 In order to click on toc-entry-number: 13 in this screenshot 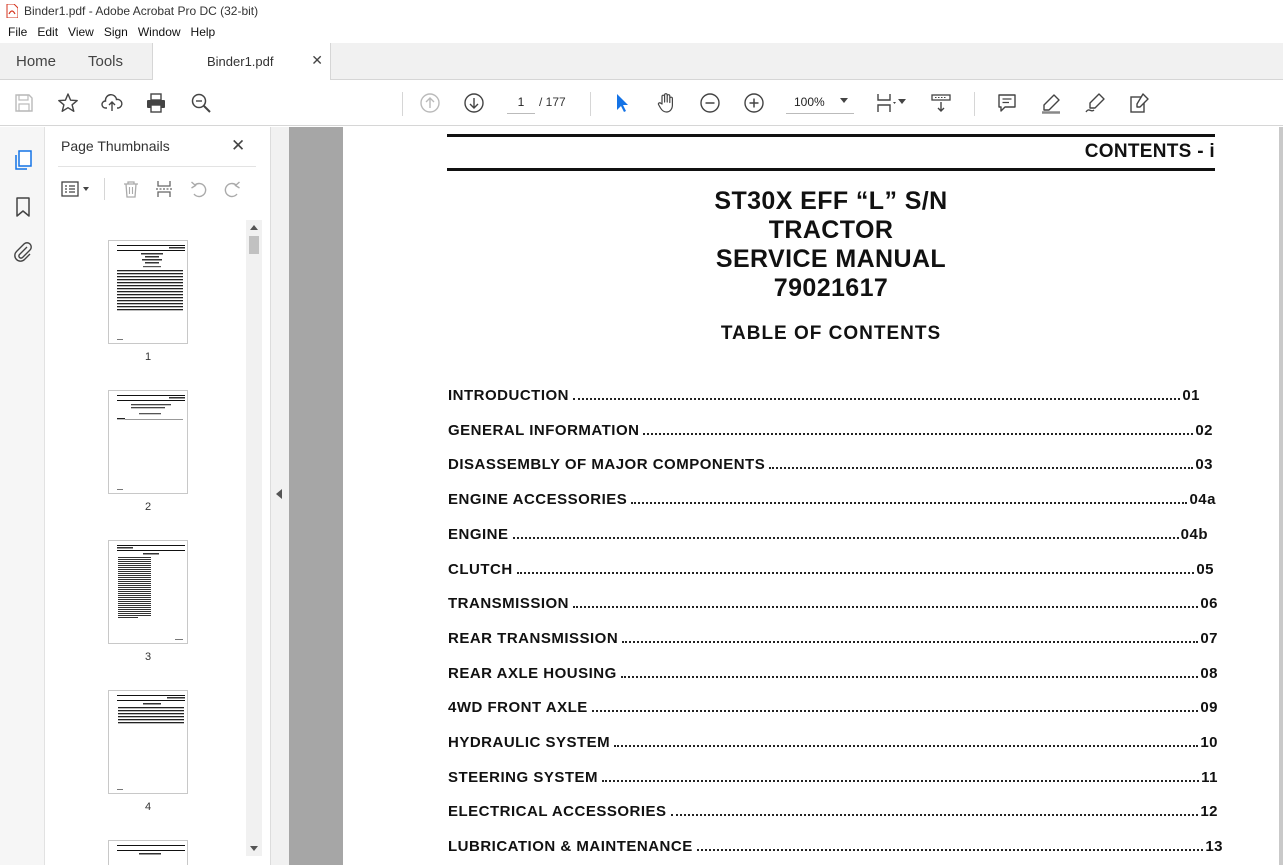, I will do `click(1214, 846)`.